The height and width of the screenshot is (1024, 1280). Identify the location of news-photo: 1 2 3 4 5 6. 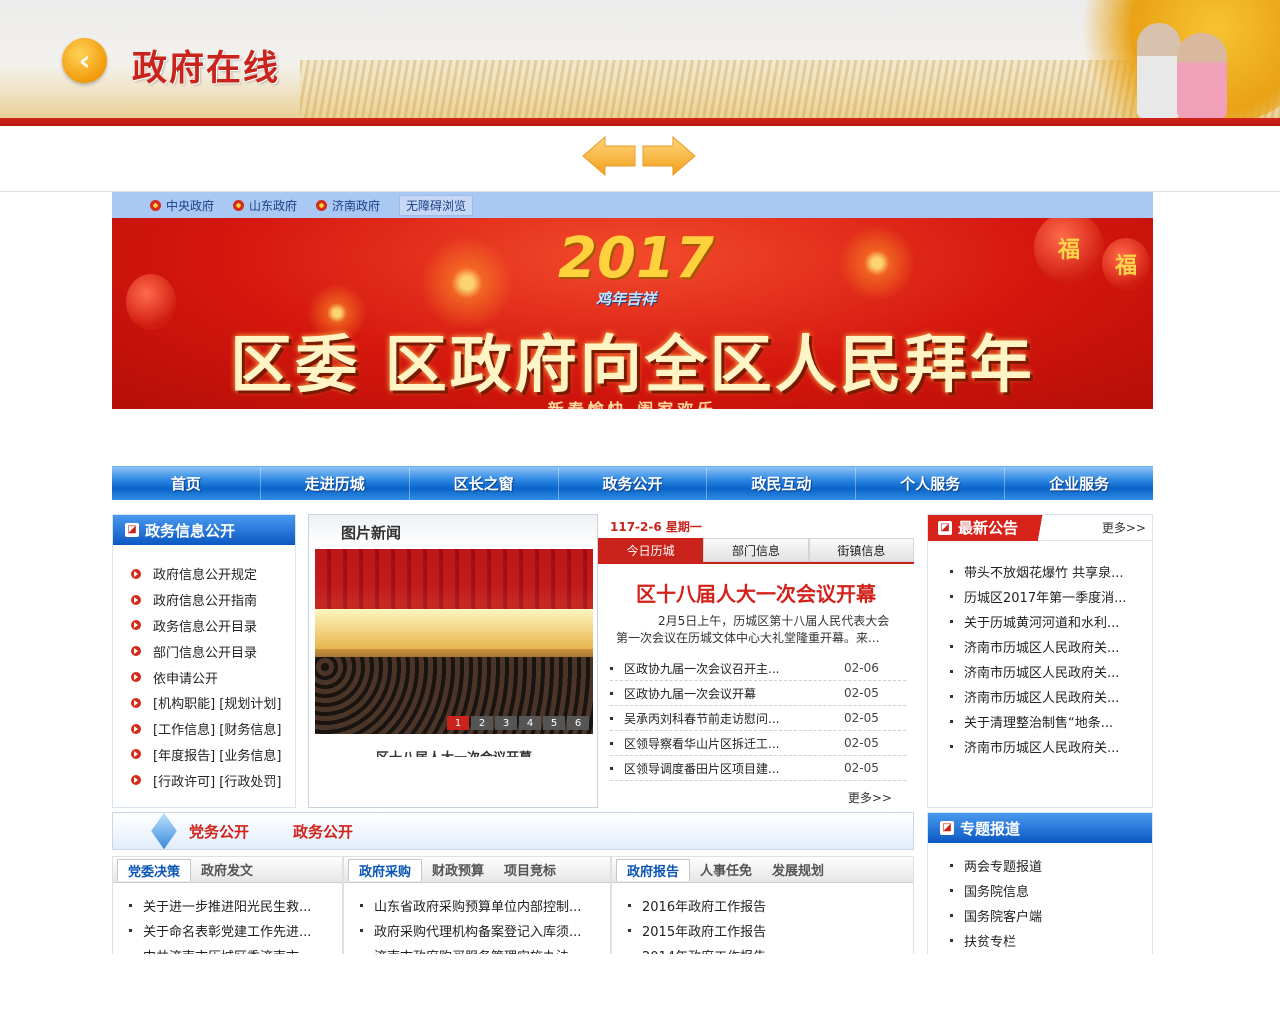
(454, 641).